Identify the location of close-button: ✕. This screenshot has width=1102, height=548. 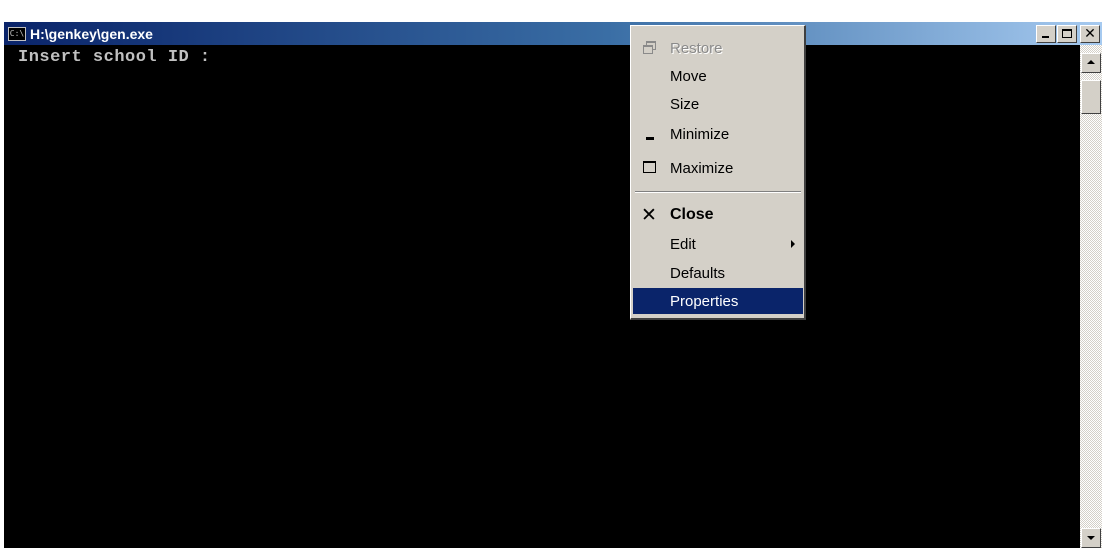
(1090, 34).